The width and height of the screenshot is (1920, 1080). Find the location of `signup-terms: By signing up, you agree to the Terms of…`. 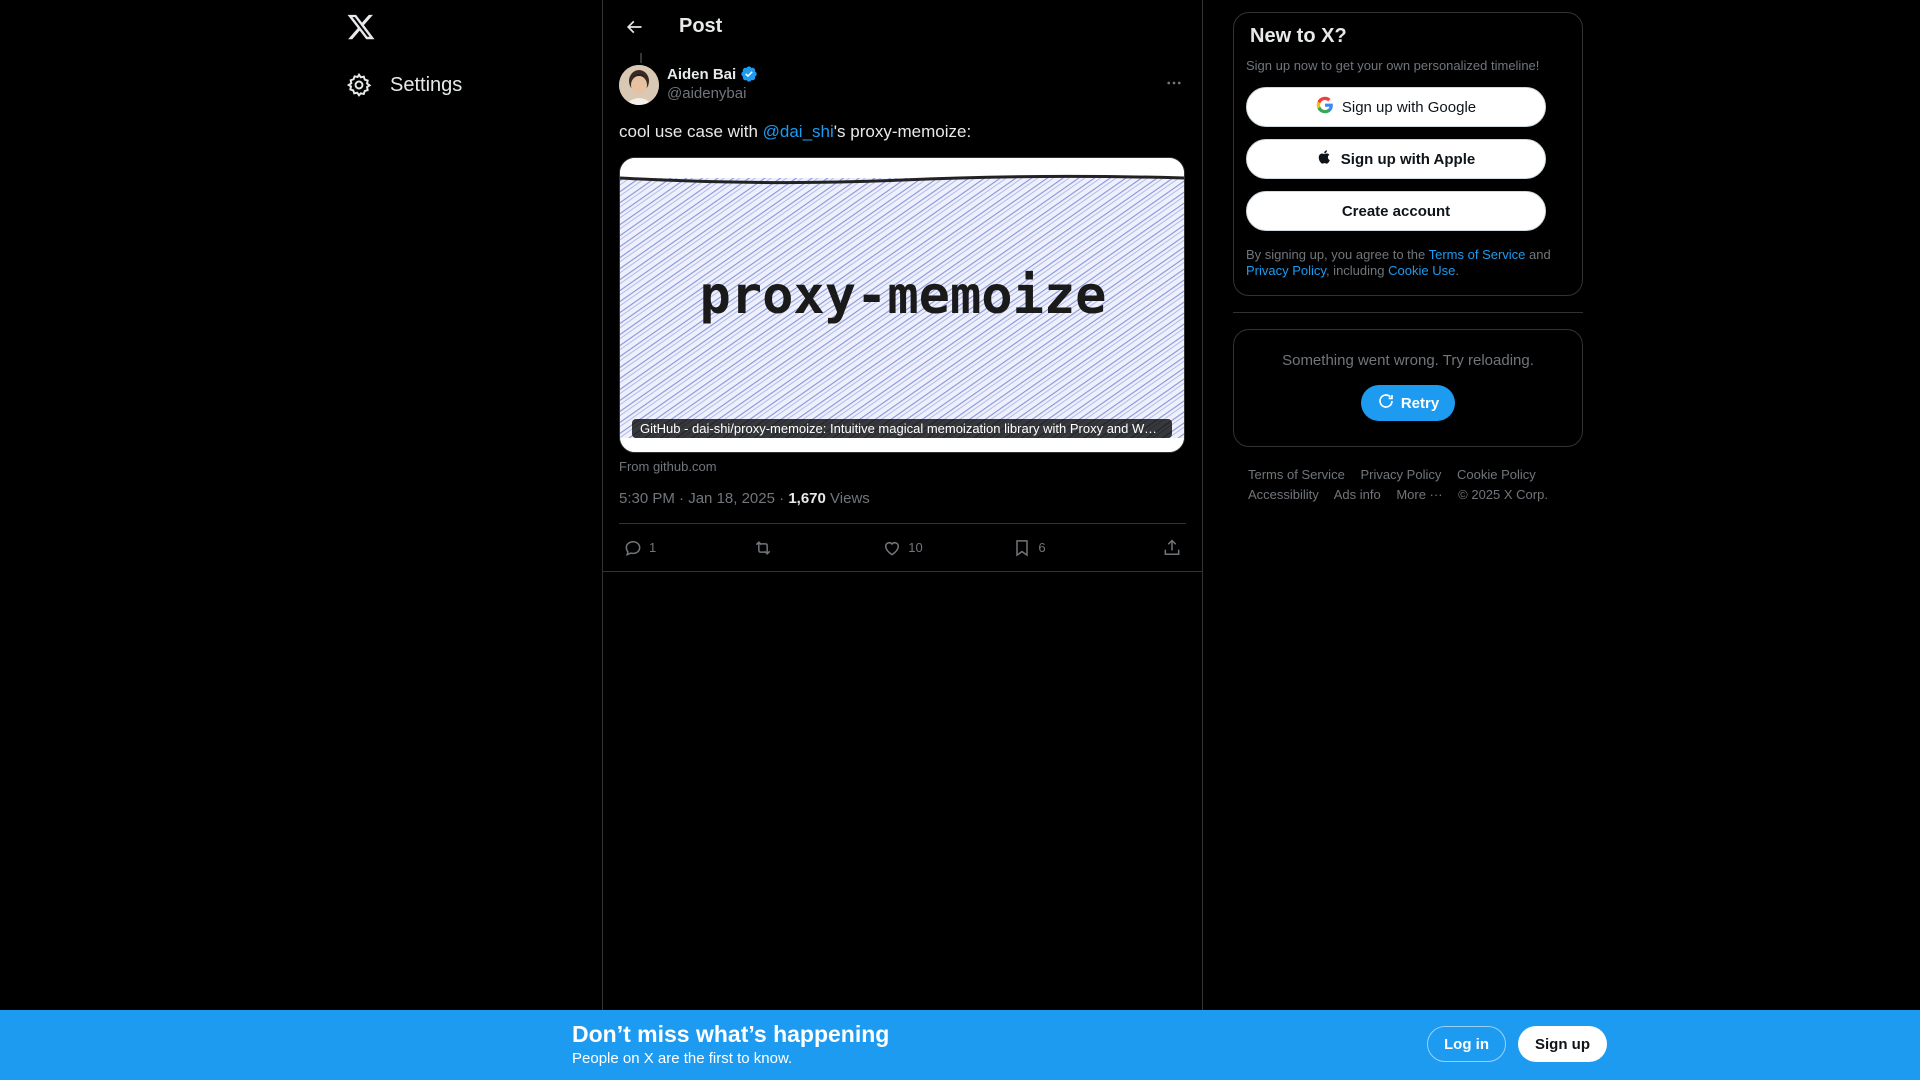

signup-terms: By signing up, you agree to the Terms of… is located at coordinates (1408, 263).